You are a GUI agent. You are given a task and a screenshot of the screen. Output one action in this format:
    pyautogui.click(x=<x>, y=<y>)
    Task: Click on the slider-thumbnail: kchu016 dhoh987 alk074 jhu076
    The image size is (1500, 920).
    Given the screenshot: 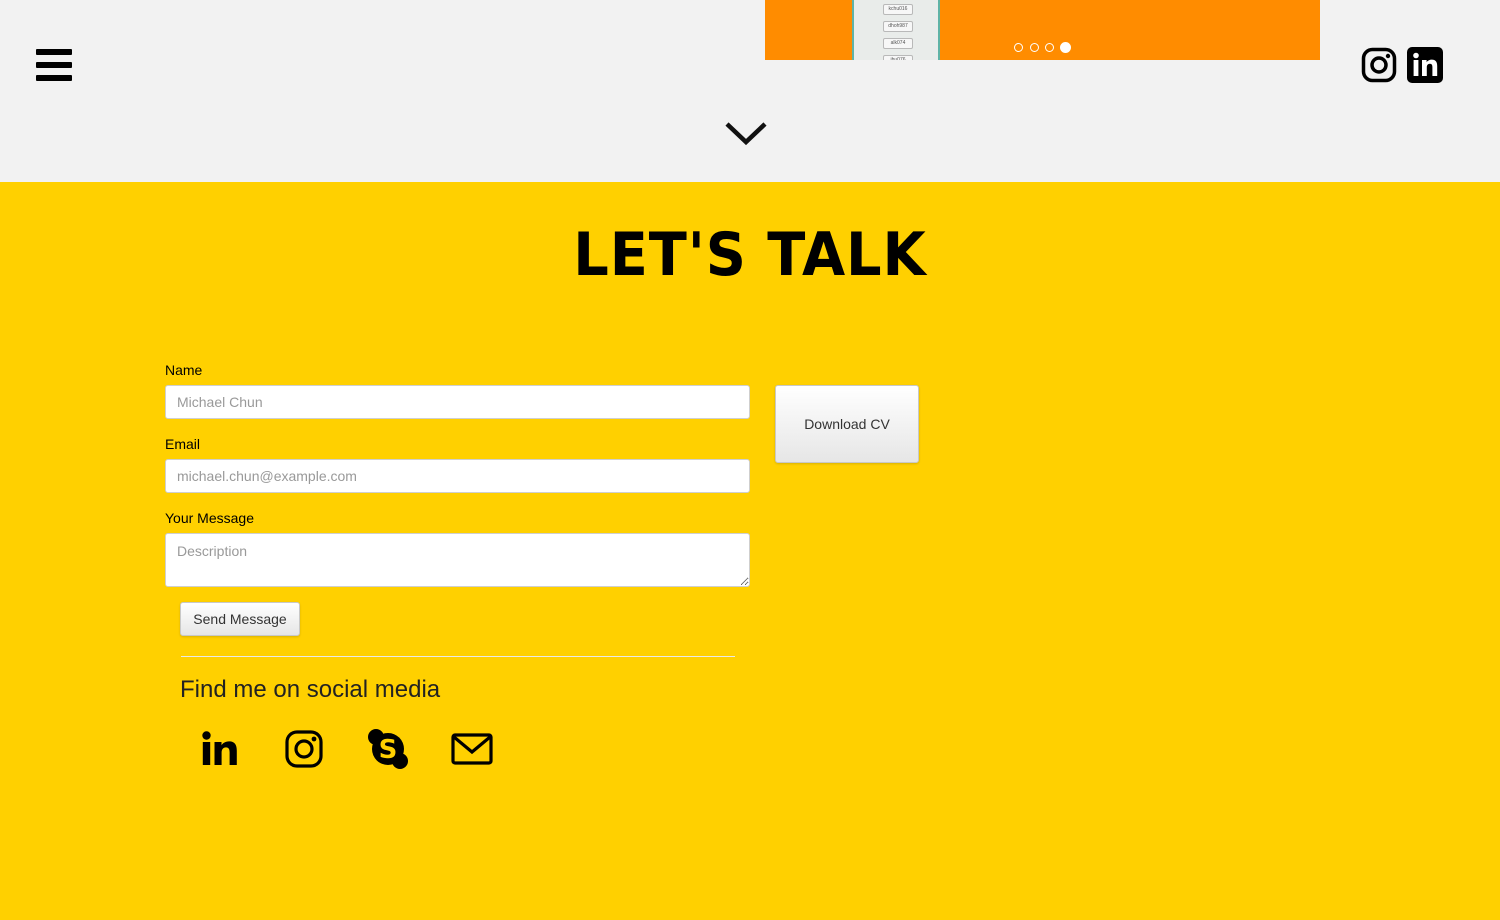 What is the action you would take?
    pyautogui.click(x=896, y=30)
    